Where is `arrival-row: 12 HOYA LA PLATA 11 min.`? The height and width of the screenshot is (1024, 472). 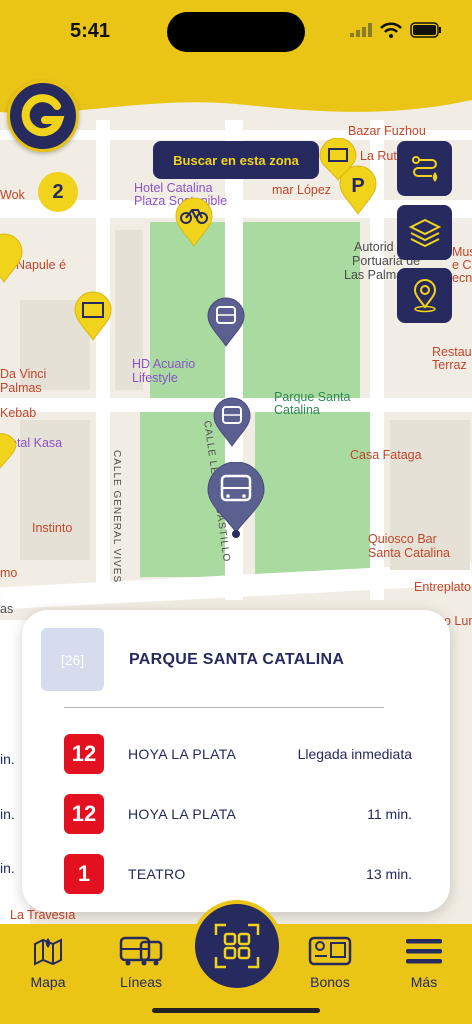 arrival-row: 12 HOYA LA PLATA 11 min. is located at coordinates (238, 814).